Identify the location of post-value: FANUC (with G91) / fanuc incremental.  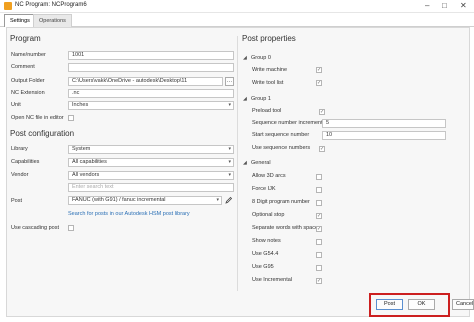
(119, 200).